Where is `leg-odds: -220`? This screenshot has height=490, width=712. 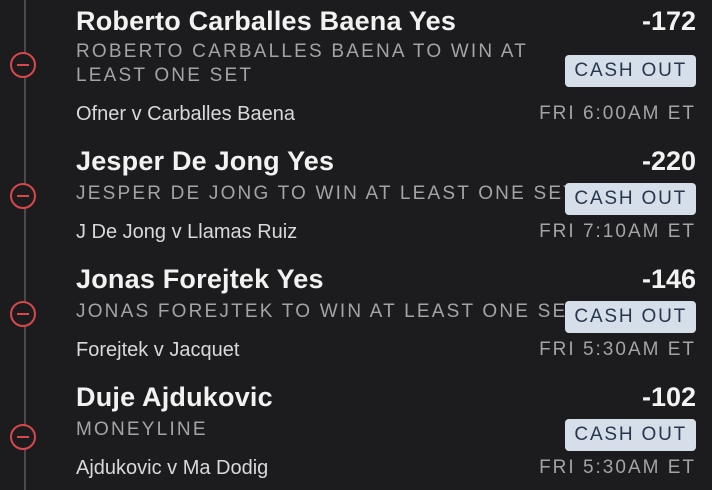
leg-odds: -220 is located at coordinates (668, 161).